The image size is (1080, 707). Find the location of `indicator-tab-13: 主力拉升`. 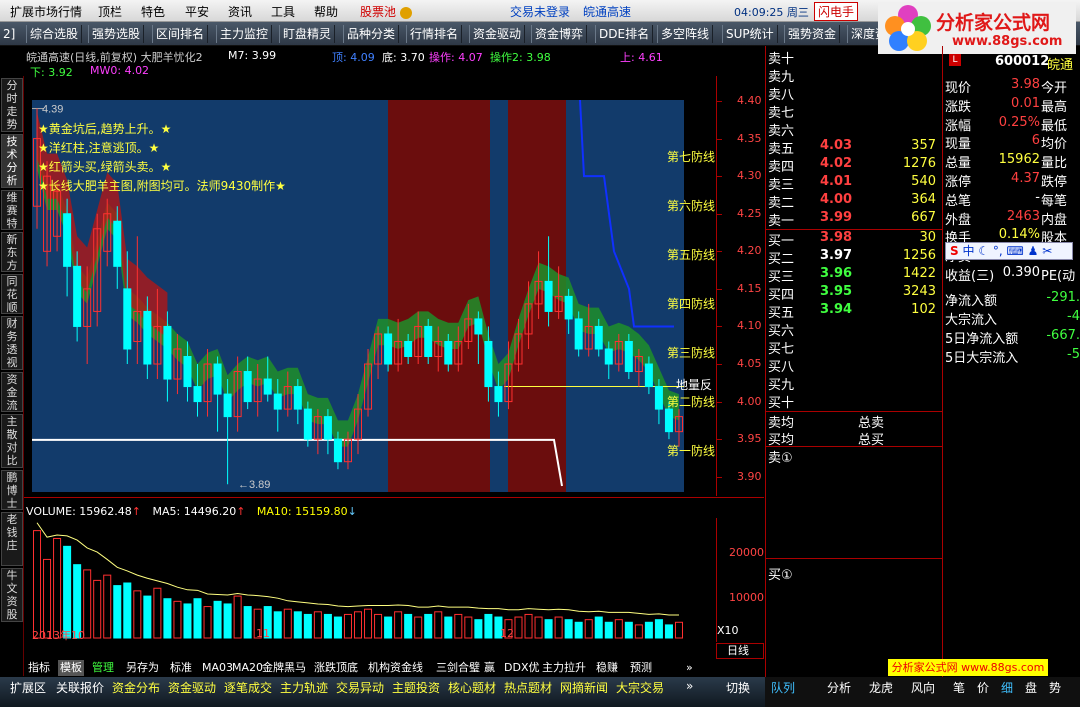

indicator-tab-13: 主力拉升 is located at coordinates (564, 668).